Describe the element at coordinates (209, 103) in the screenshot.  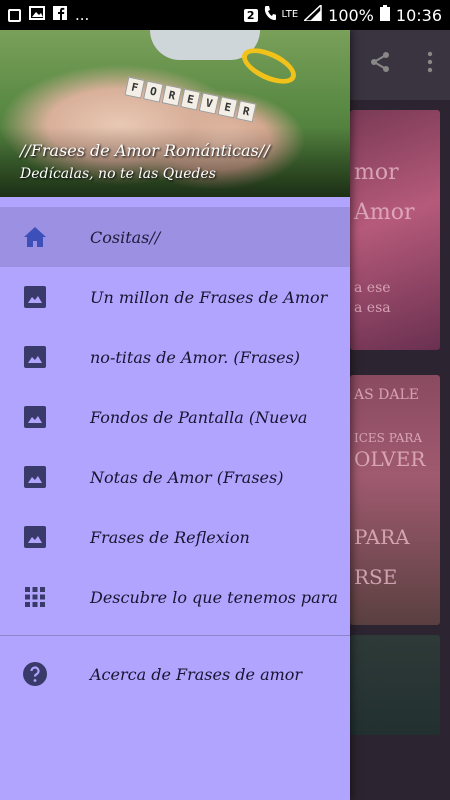
I see `letter-tile: V` at that location.